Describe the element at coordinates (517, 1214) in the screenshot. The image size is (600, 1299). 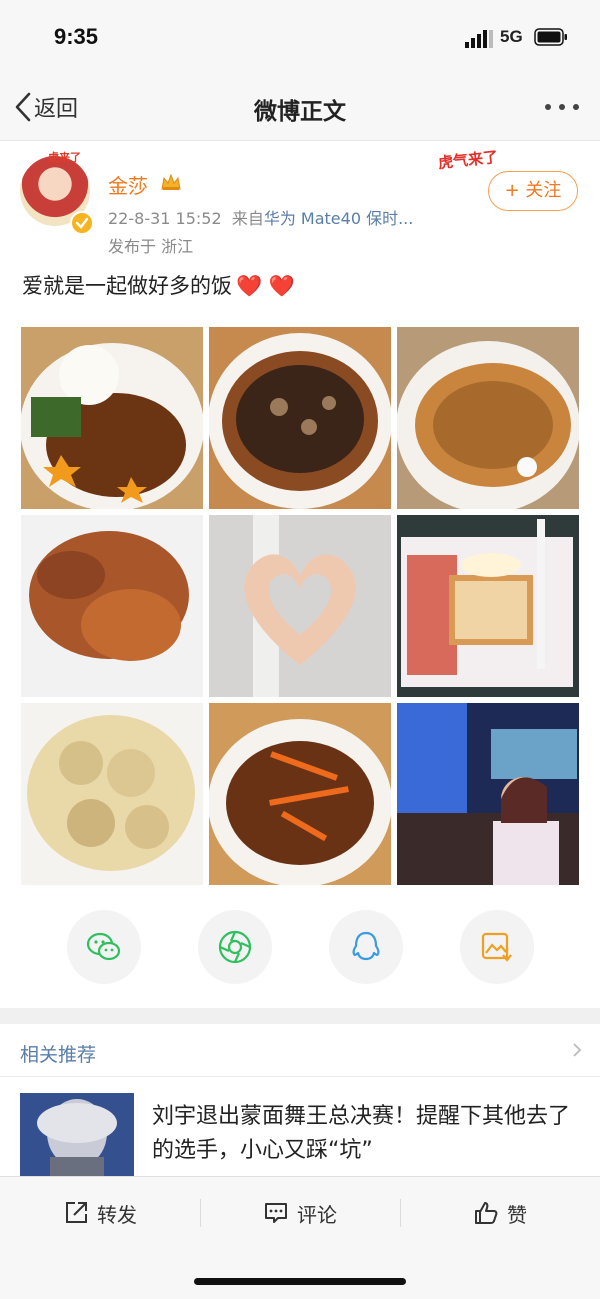
I see `like-label: 赞` at that location.